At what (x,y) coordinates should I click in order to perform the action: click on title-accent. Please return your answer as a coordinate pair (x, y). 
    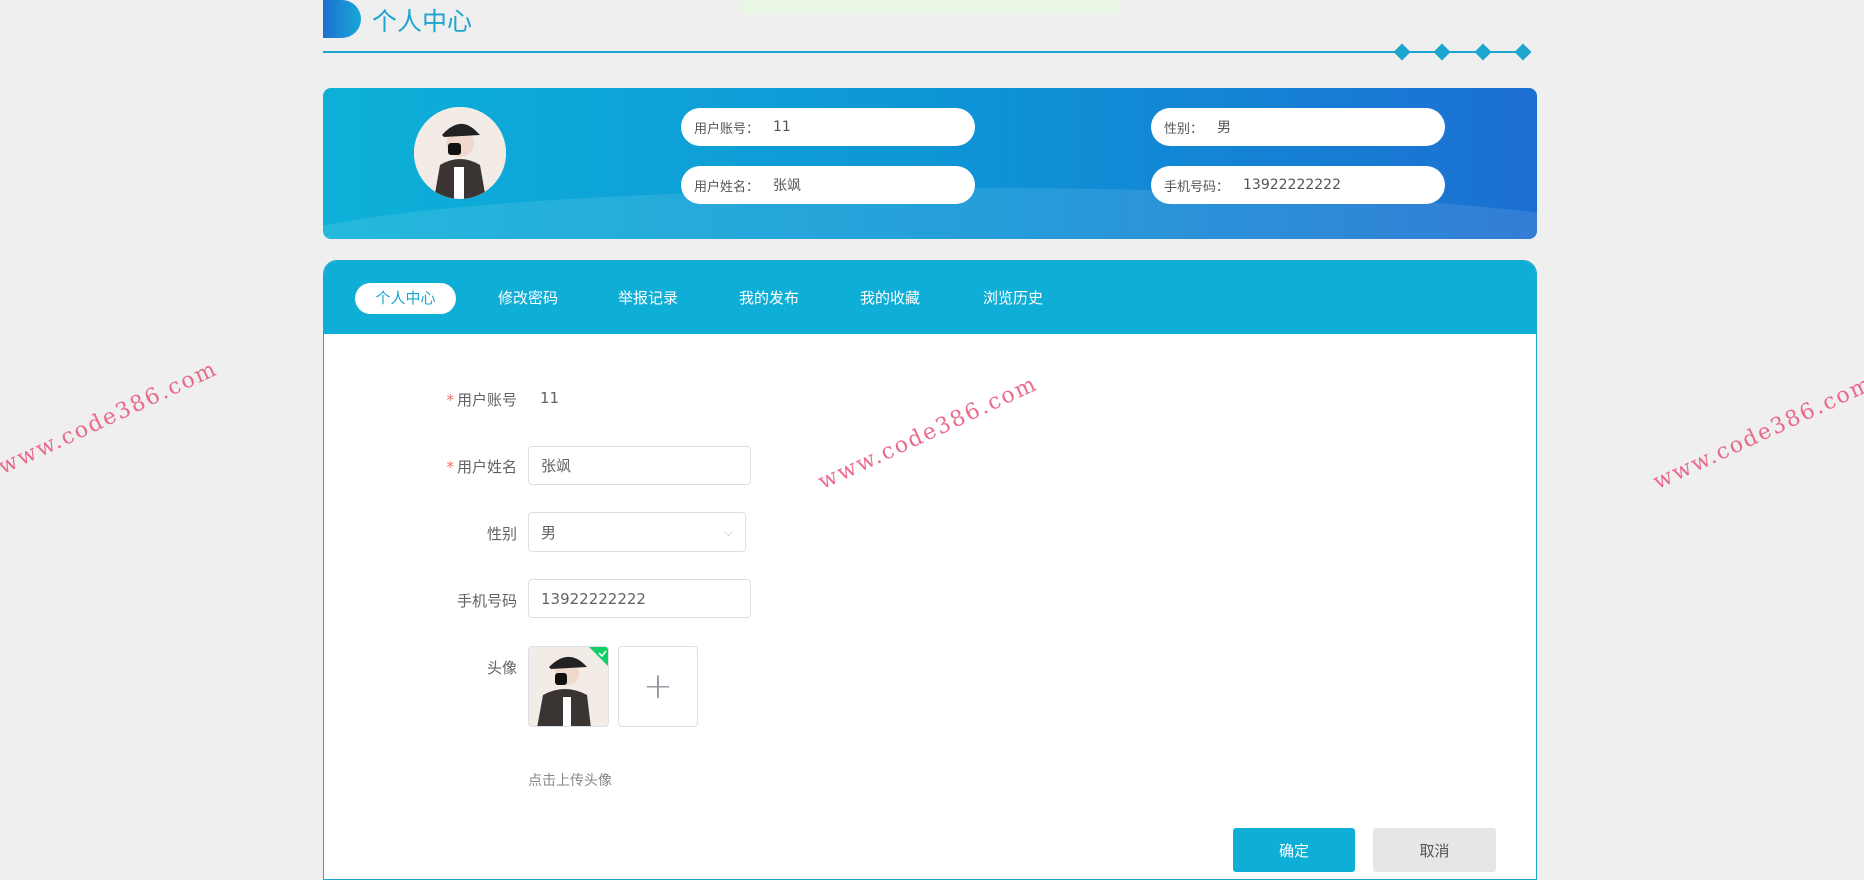
    Looking at the image, I should click on (342, 19).